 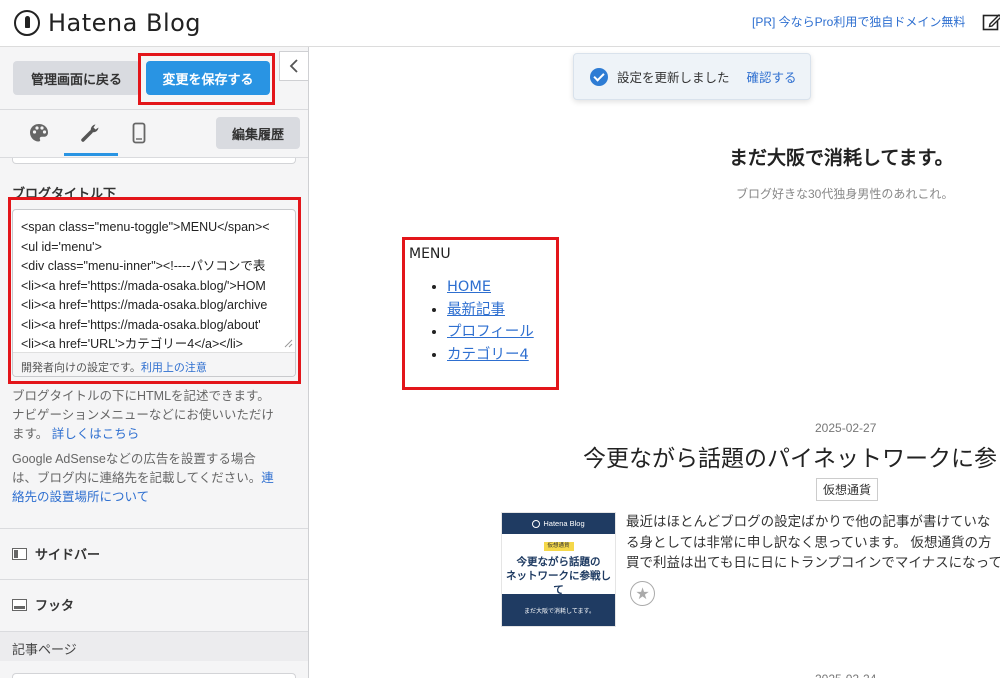 I want to click on panel-action-row: 管理画面に戻る 変更を保存する, so click(x=154, y=78).